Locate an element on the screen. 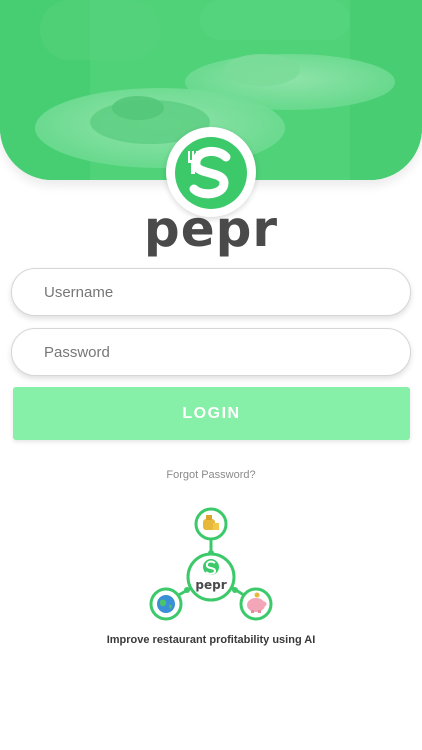 The width and height of the screenshot is (422, 750). globe-icon is located at coordinates (166, 604).